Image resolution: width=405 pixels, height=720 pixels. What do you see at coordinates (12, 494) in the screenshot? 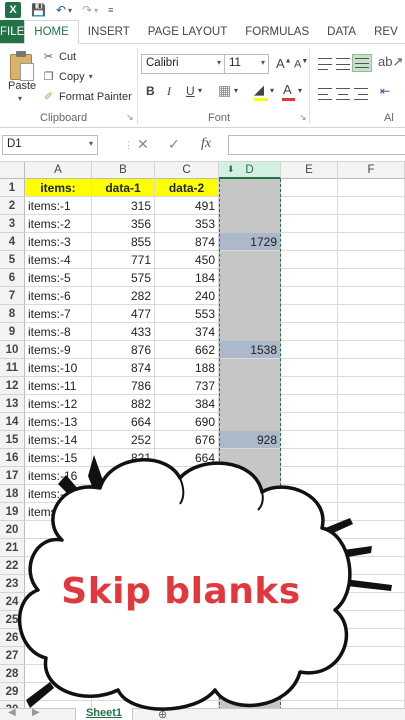
I see `row-header: 18` at bounding box center [12, 494].